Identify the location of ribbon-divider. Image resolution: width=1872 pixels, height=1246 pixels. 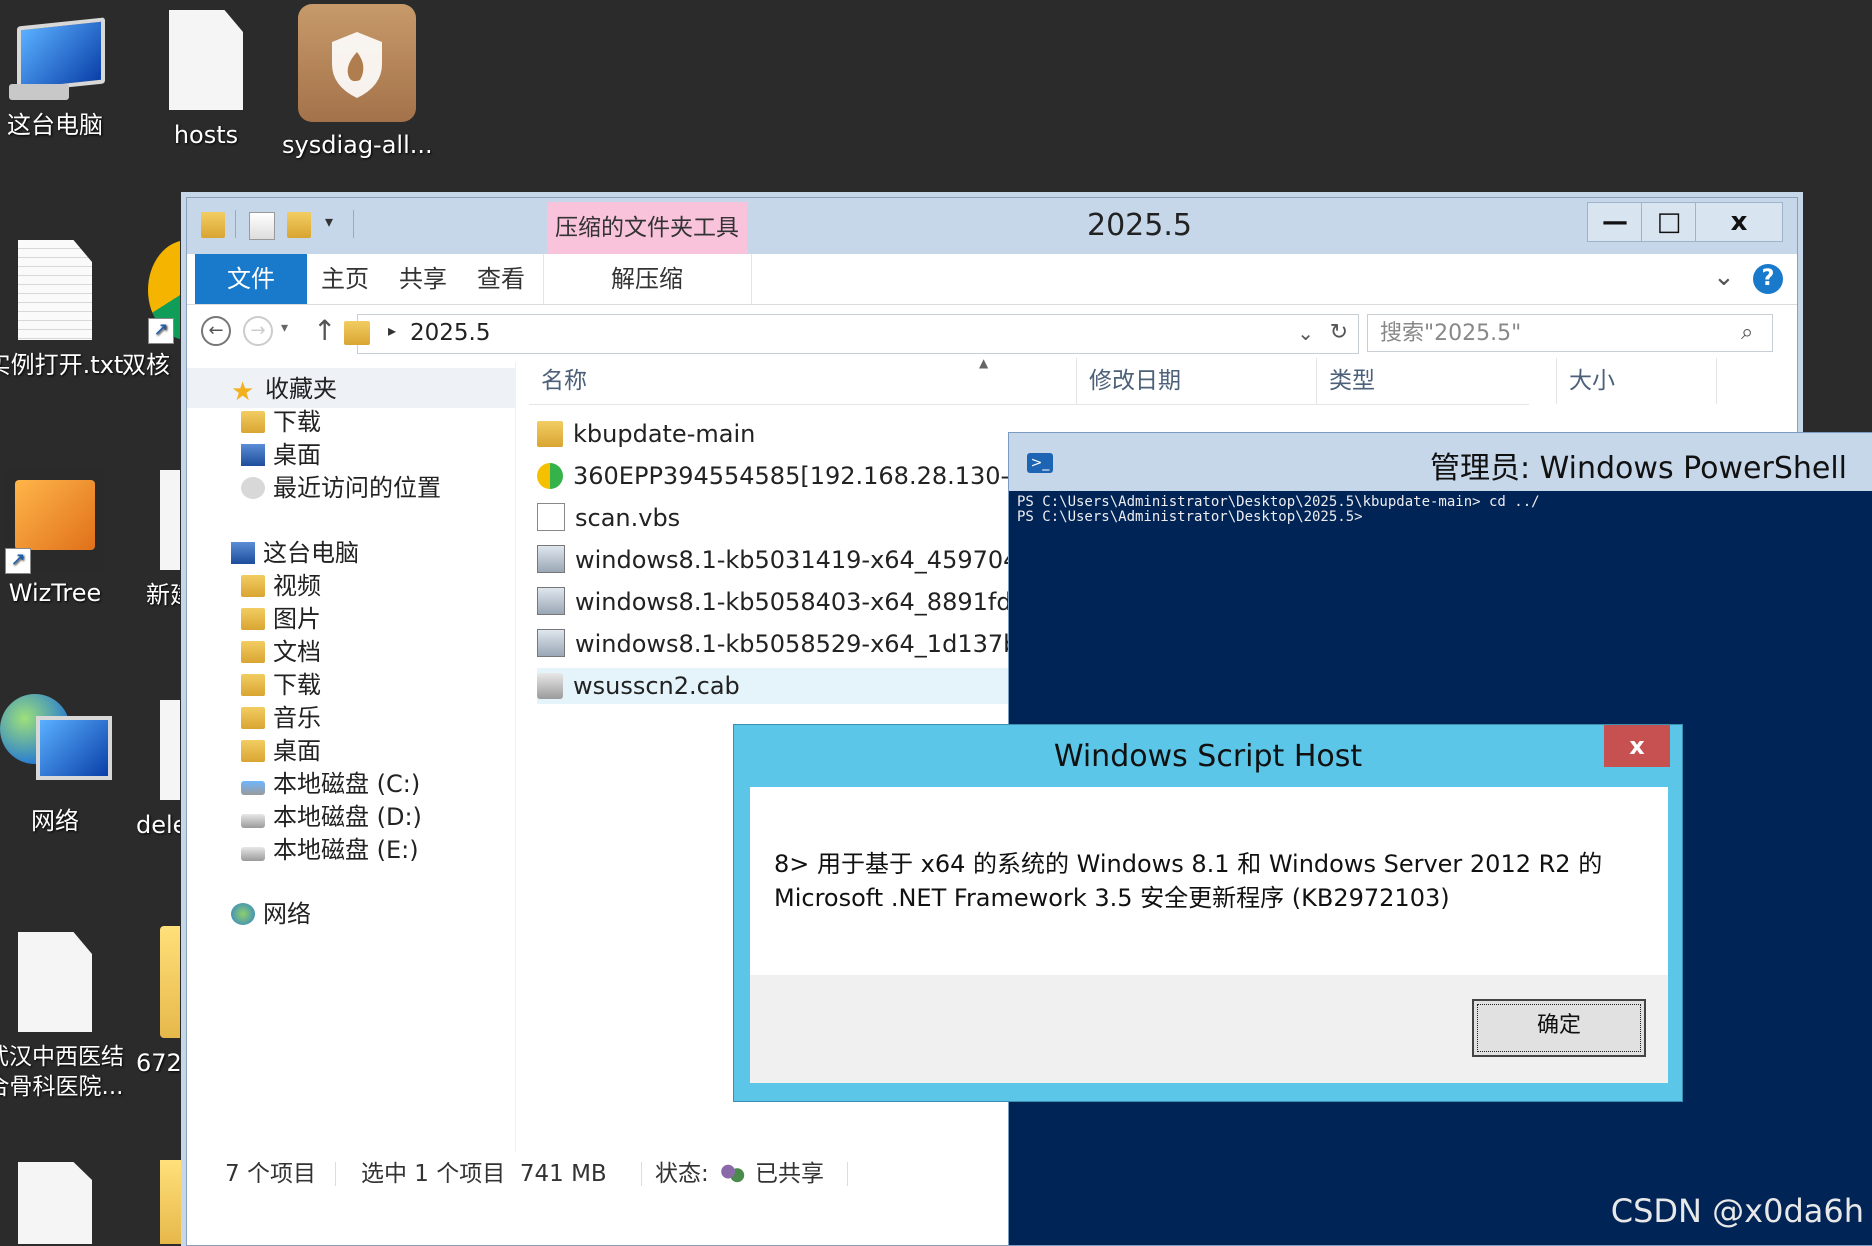
(751, 279).